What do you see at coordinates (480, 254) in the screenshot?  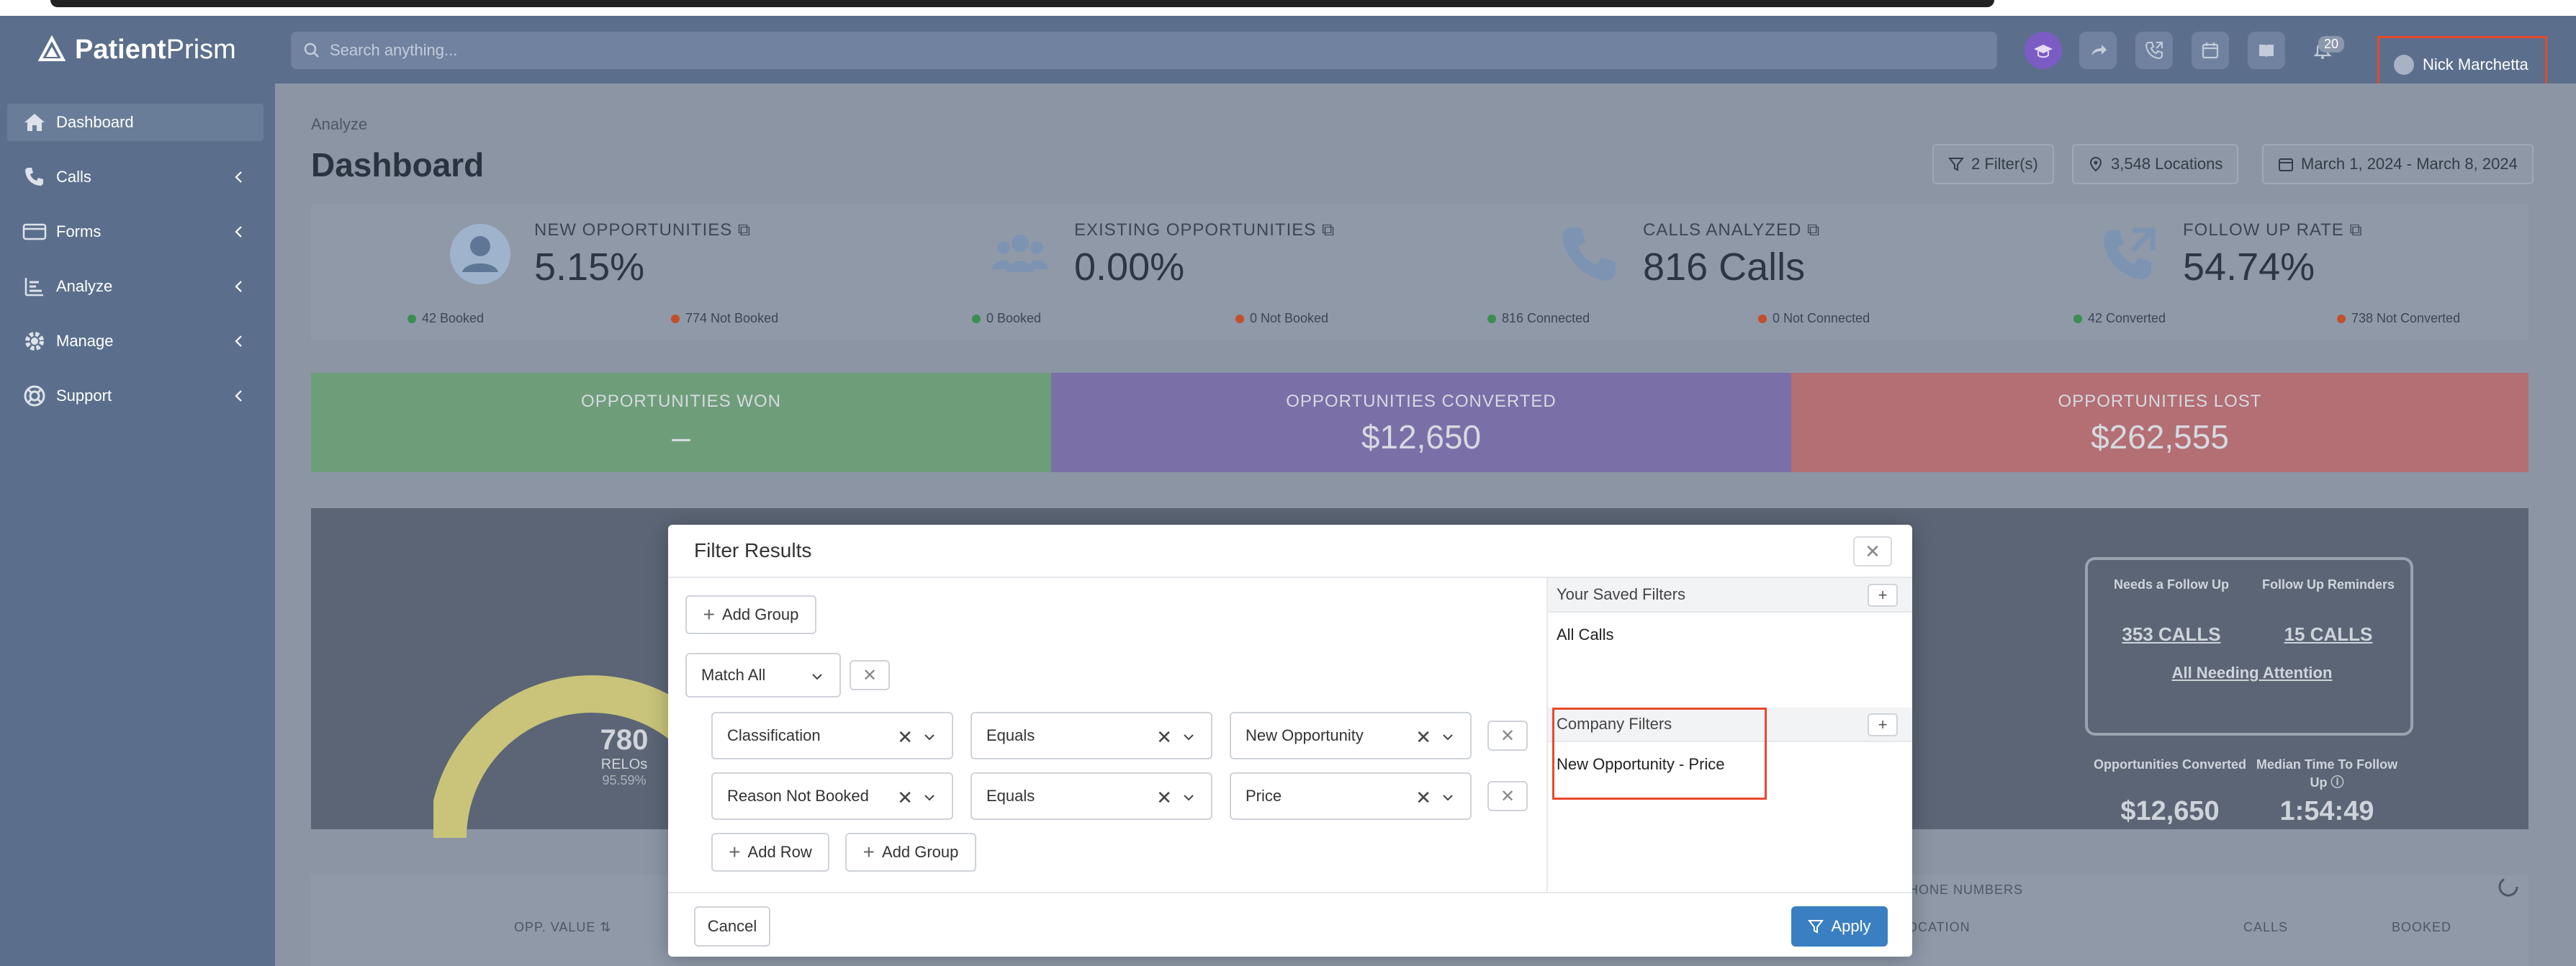 I see `user-circle-icon` at bounding box center [480, 254].